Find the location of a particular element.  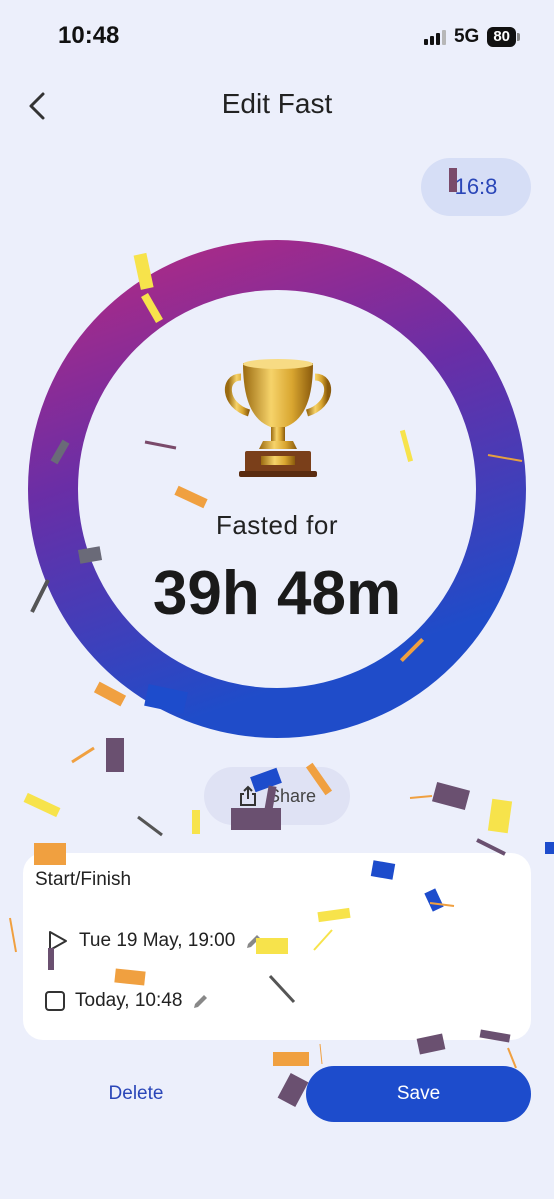

page-title: Edit Fast is located at coordinates (277, 103).